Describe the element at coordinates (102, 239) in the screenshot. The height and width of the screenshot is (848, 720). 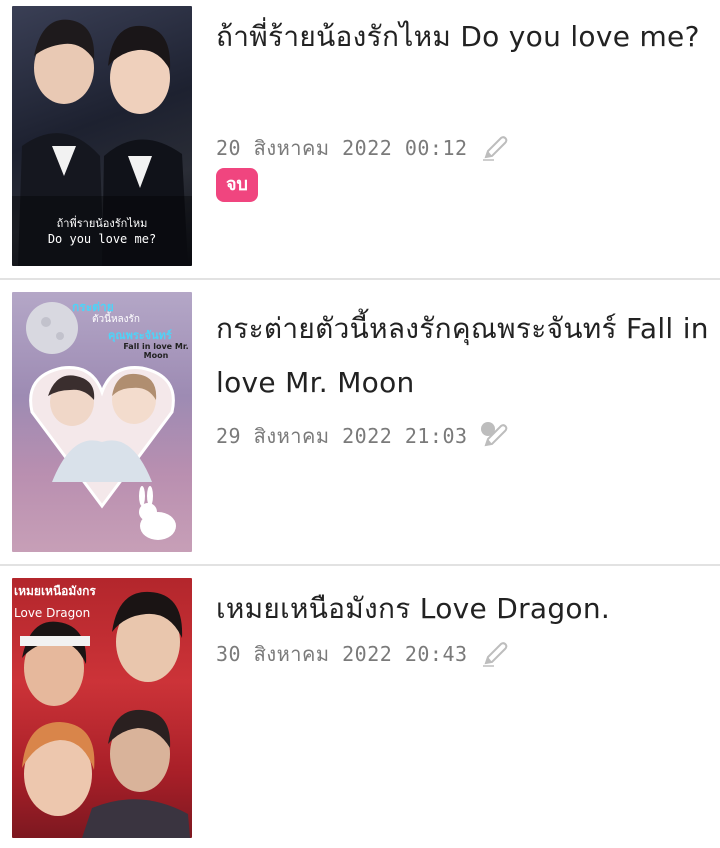
I see `cover-title-english: Do you love me?` at that location.